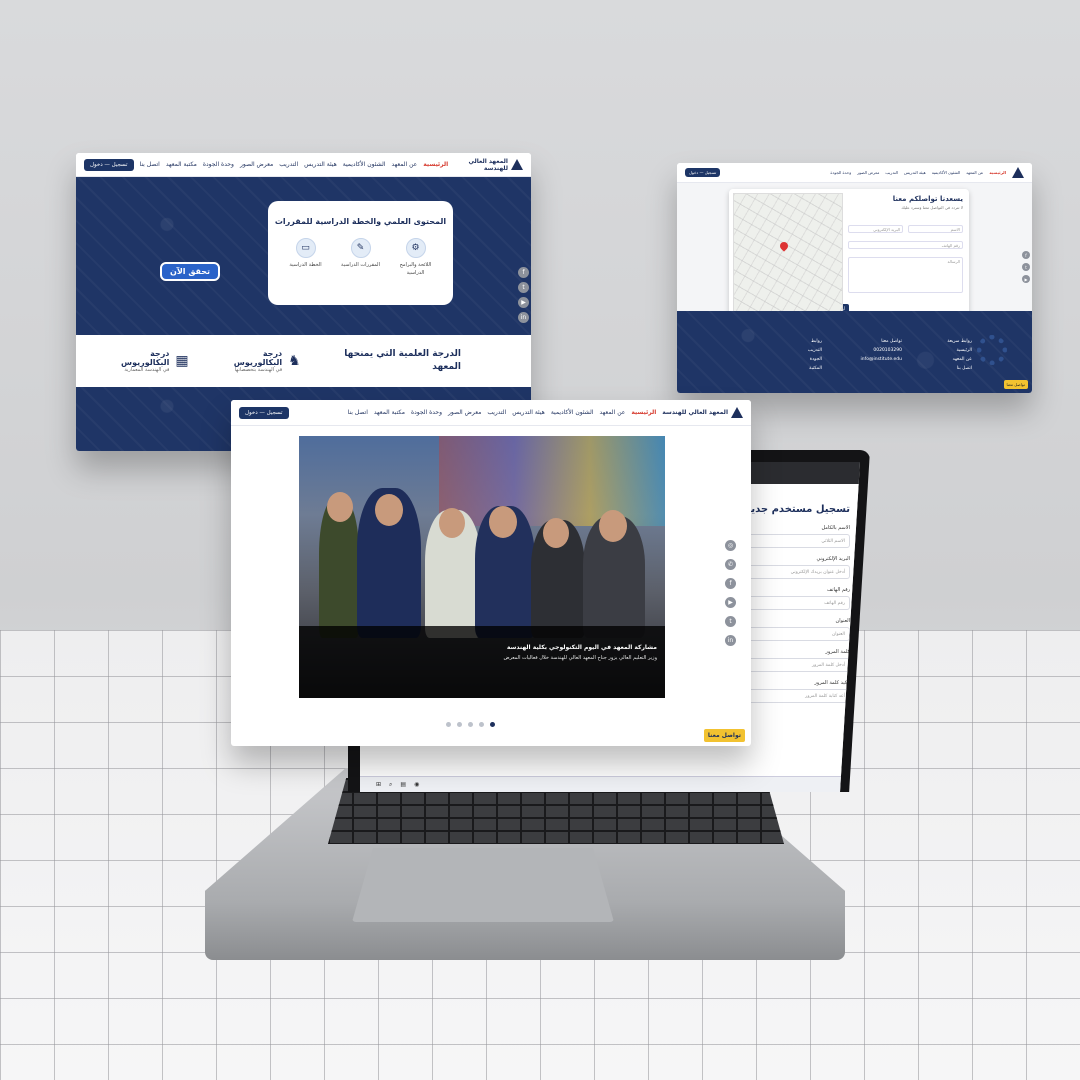 The image size is (1080, 1080). What do you see at coordinates (959, 359) in the screenshot?
I see `footer-link: عن المعهد` at bounding box center [959, 359].